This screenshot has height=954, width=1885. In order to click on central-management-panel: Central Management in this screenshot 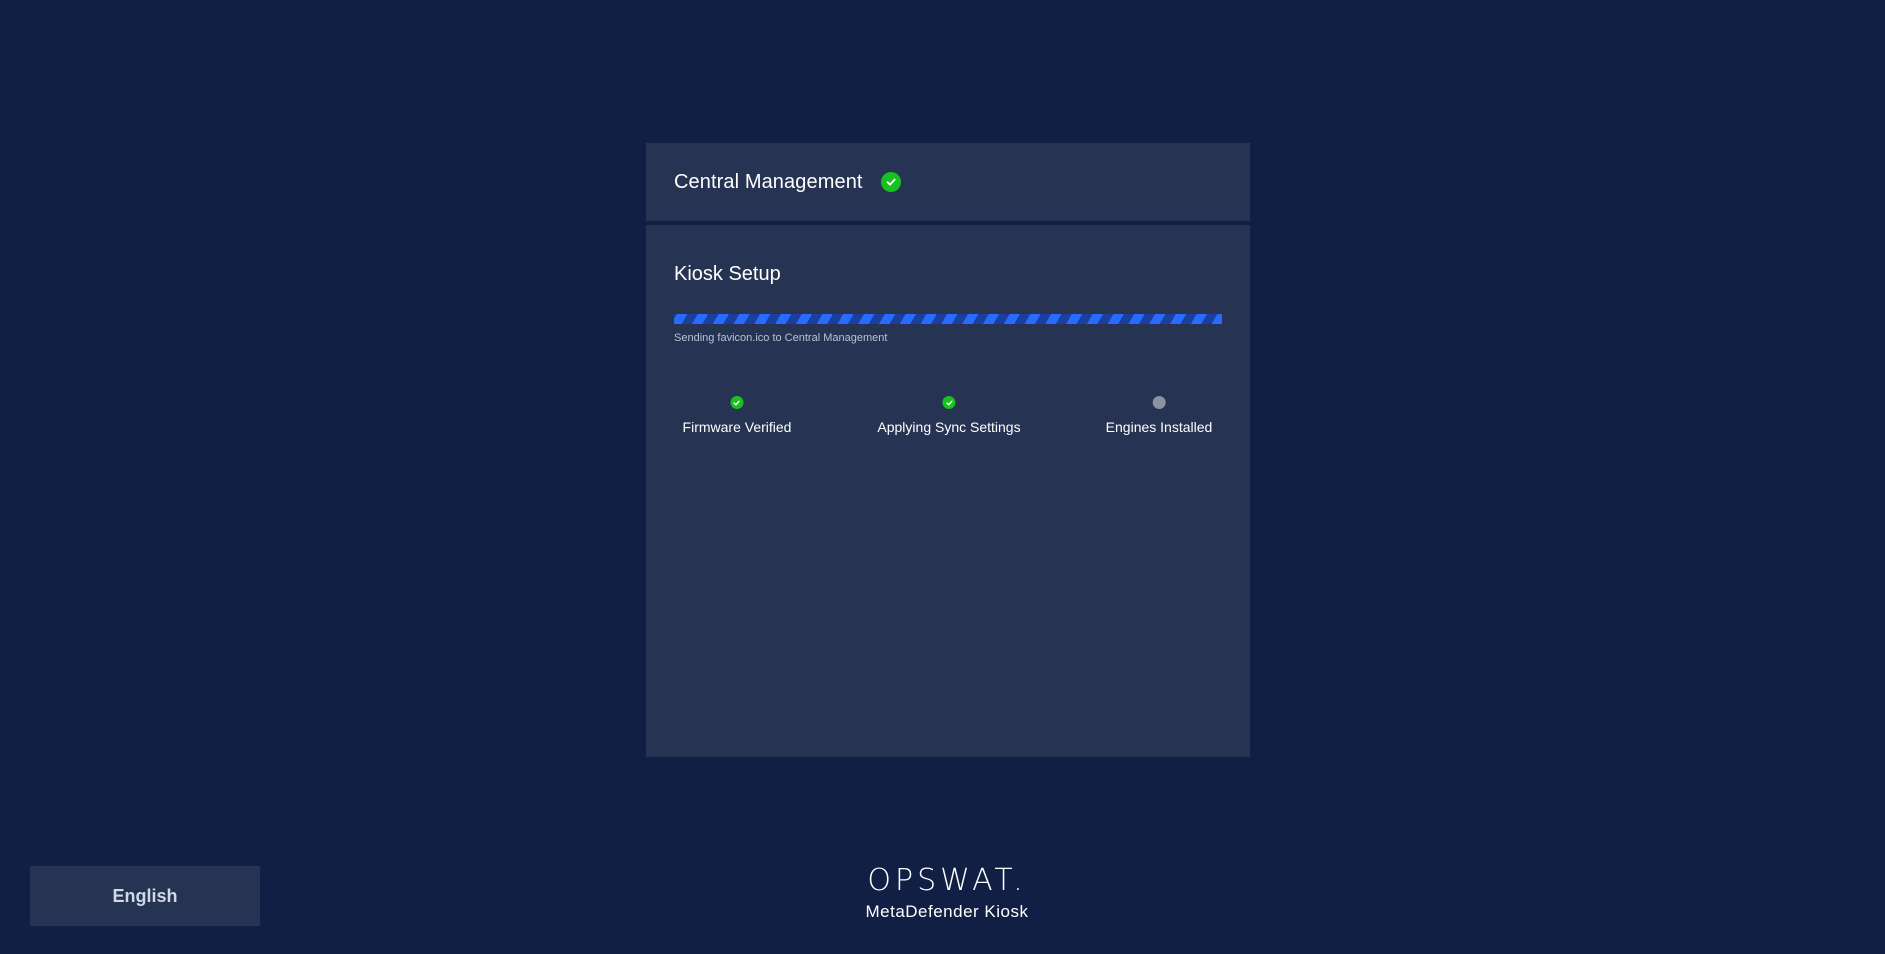, I will do `click(948, 182)`.